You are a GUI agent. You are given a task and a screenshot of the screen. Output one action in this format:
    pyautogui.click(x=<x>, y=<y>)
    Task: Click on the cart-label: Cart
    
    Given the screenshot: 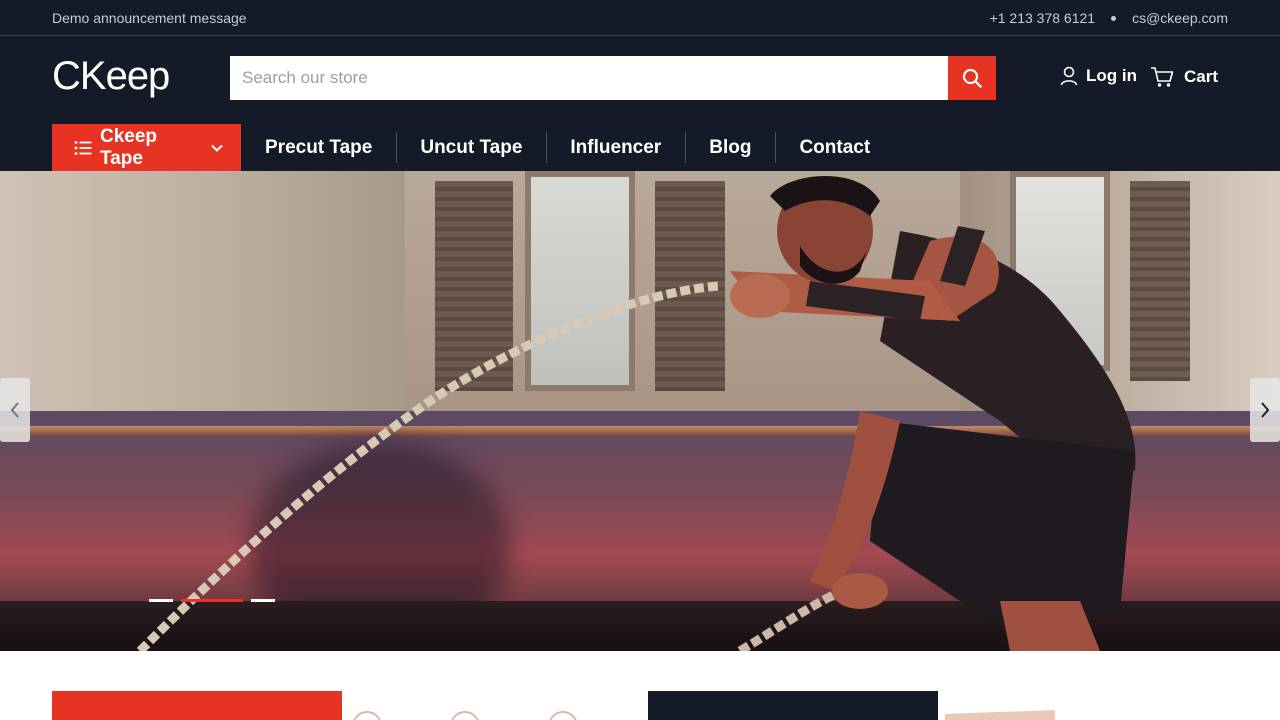 What is the action you would take?
    pyautogui.click(x=1201, y=76)
    